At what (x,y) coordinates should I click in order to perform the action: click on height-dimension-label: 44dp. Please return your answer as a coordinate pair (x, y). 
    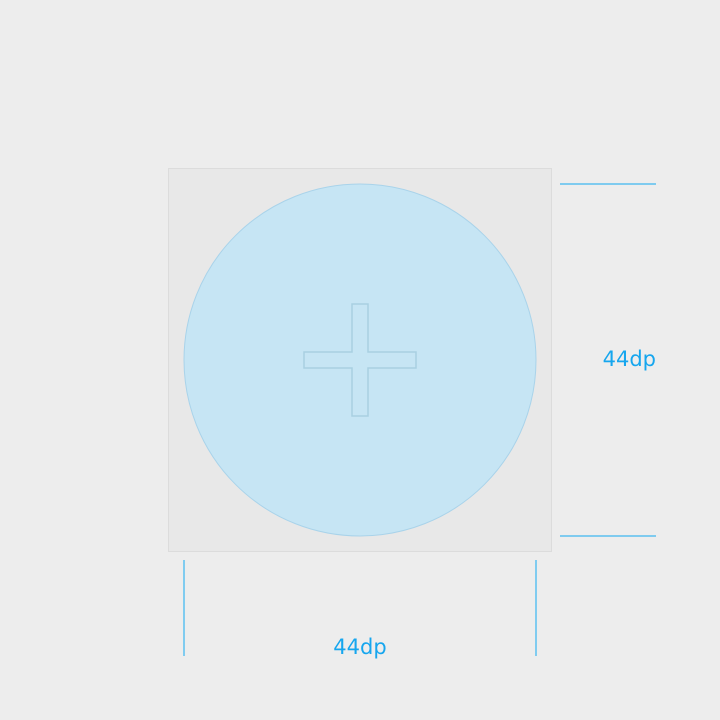
    Looking at the image, I should click on (629, 359).